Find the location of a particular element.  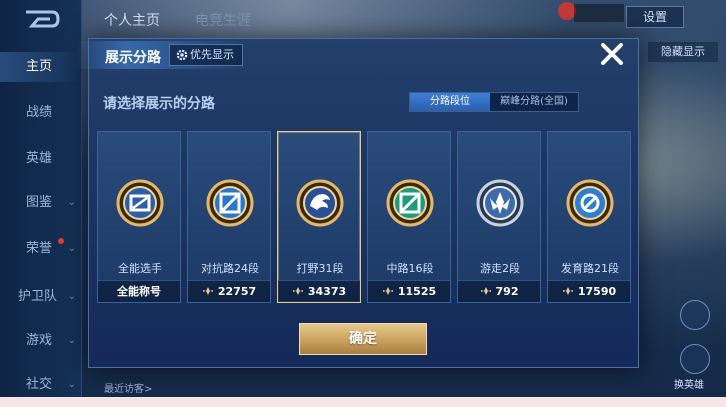

card-value: 11525 is located at coordinates (409, 291).